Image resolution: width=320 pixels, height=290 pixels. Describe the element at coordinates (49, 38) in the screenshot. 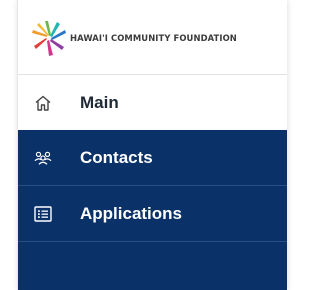

I see `hawaii-community-foundation-logo-icon` at that location.